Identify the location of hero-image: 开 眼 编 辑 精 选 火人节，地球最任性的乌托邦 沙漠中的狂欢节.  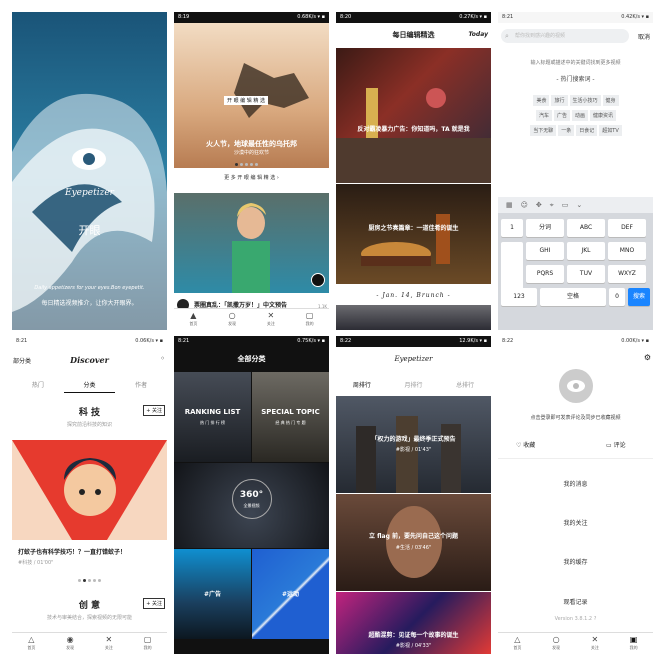
(251, 95).